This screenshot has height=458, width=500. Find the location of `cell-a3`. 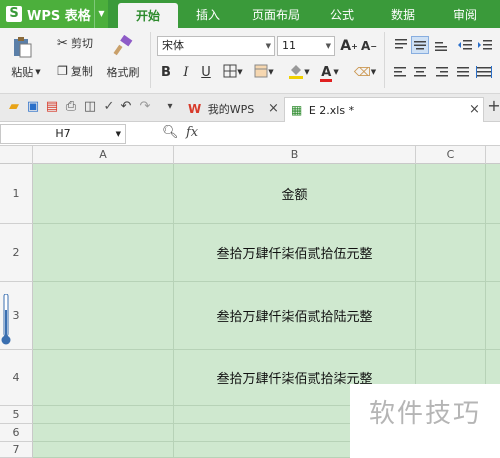

cell-a3 is located at coordinates (103, 316).